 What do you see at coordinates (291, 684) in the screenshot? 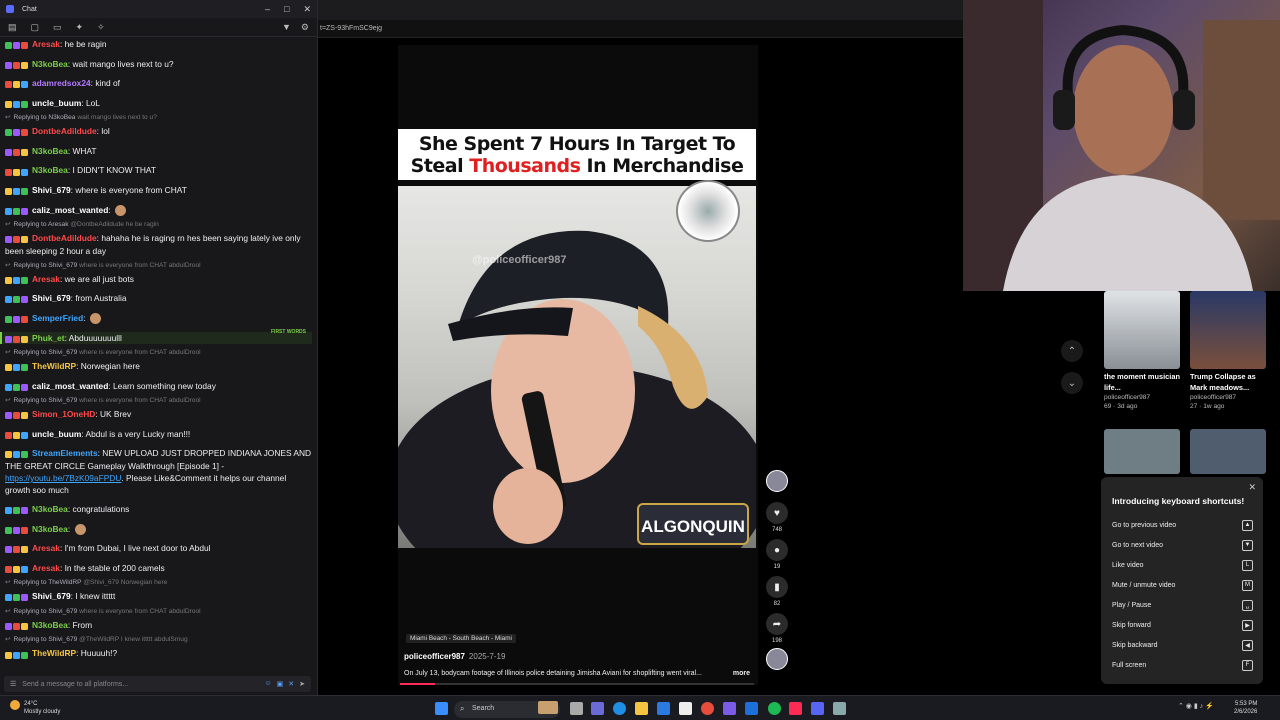
I see `platform-icon: ✕` at bounding box center [291, 684].